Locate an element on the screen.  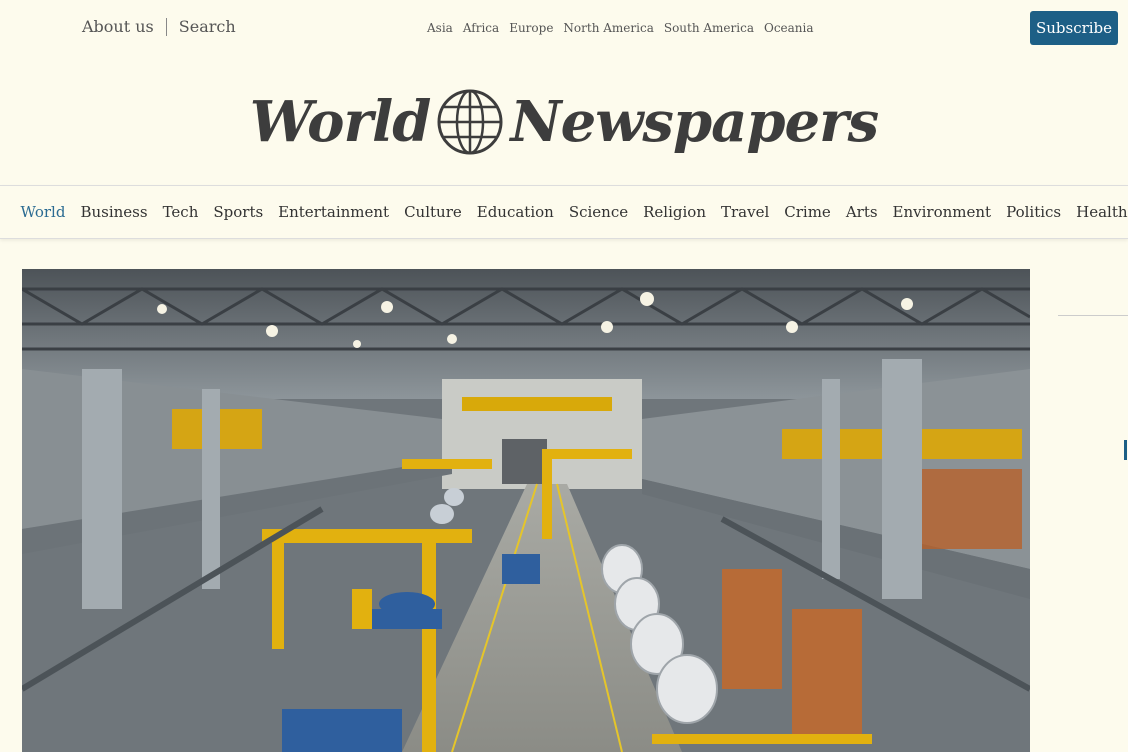
about-us-link: About us is located at coordinates (118, 26).